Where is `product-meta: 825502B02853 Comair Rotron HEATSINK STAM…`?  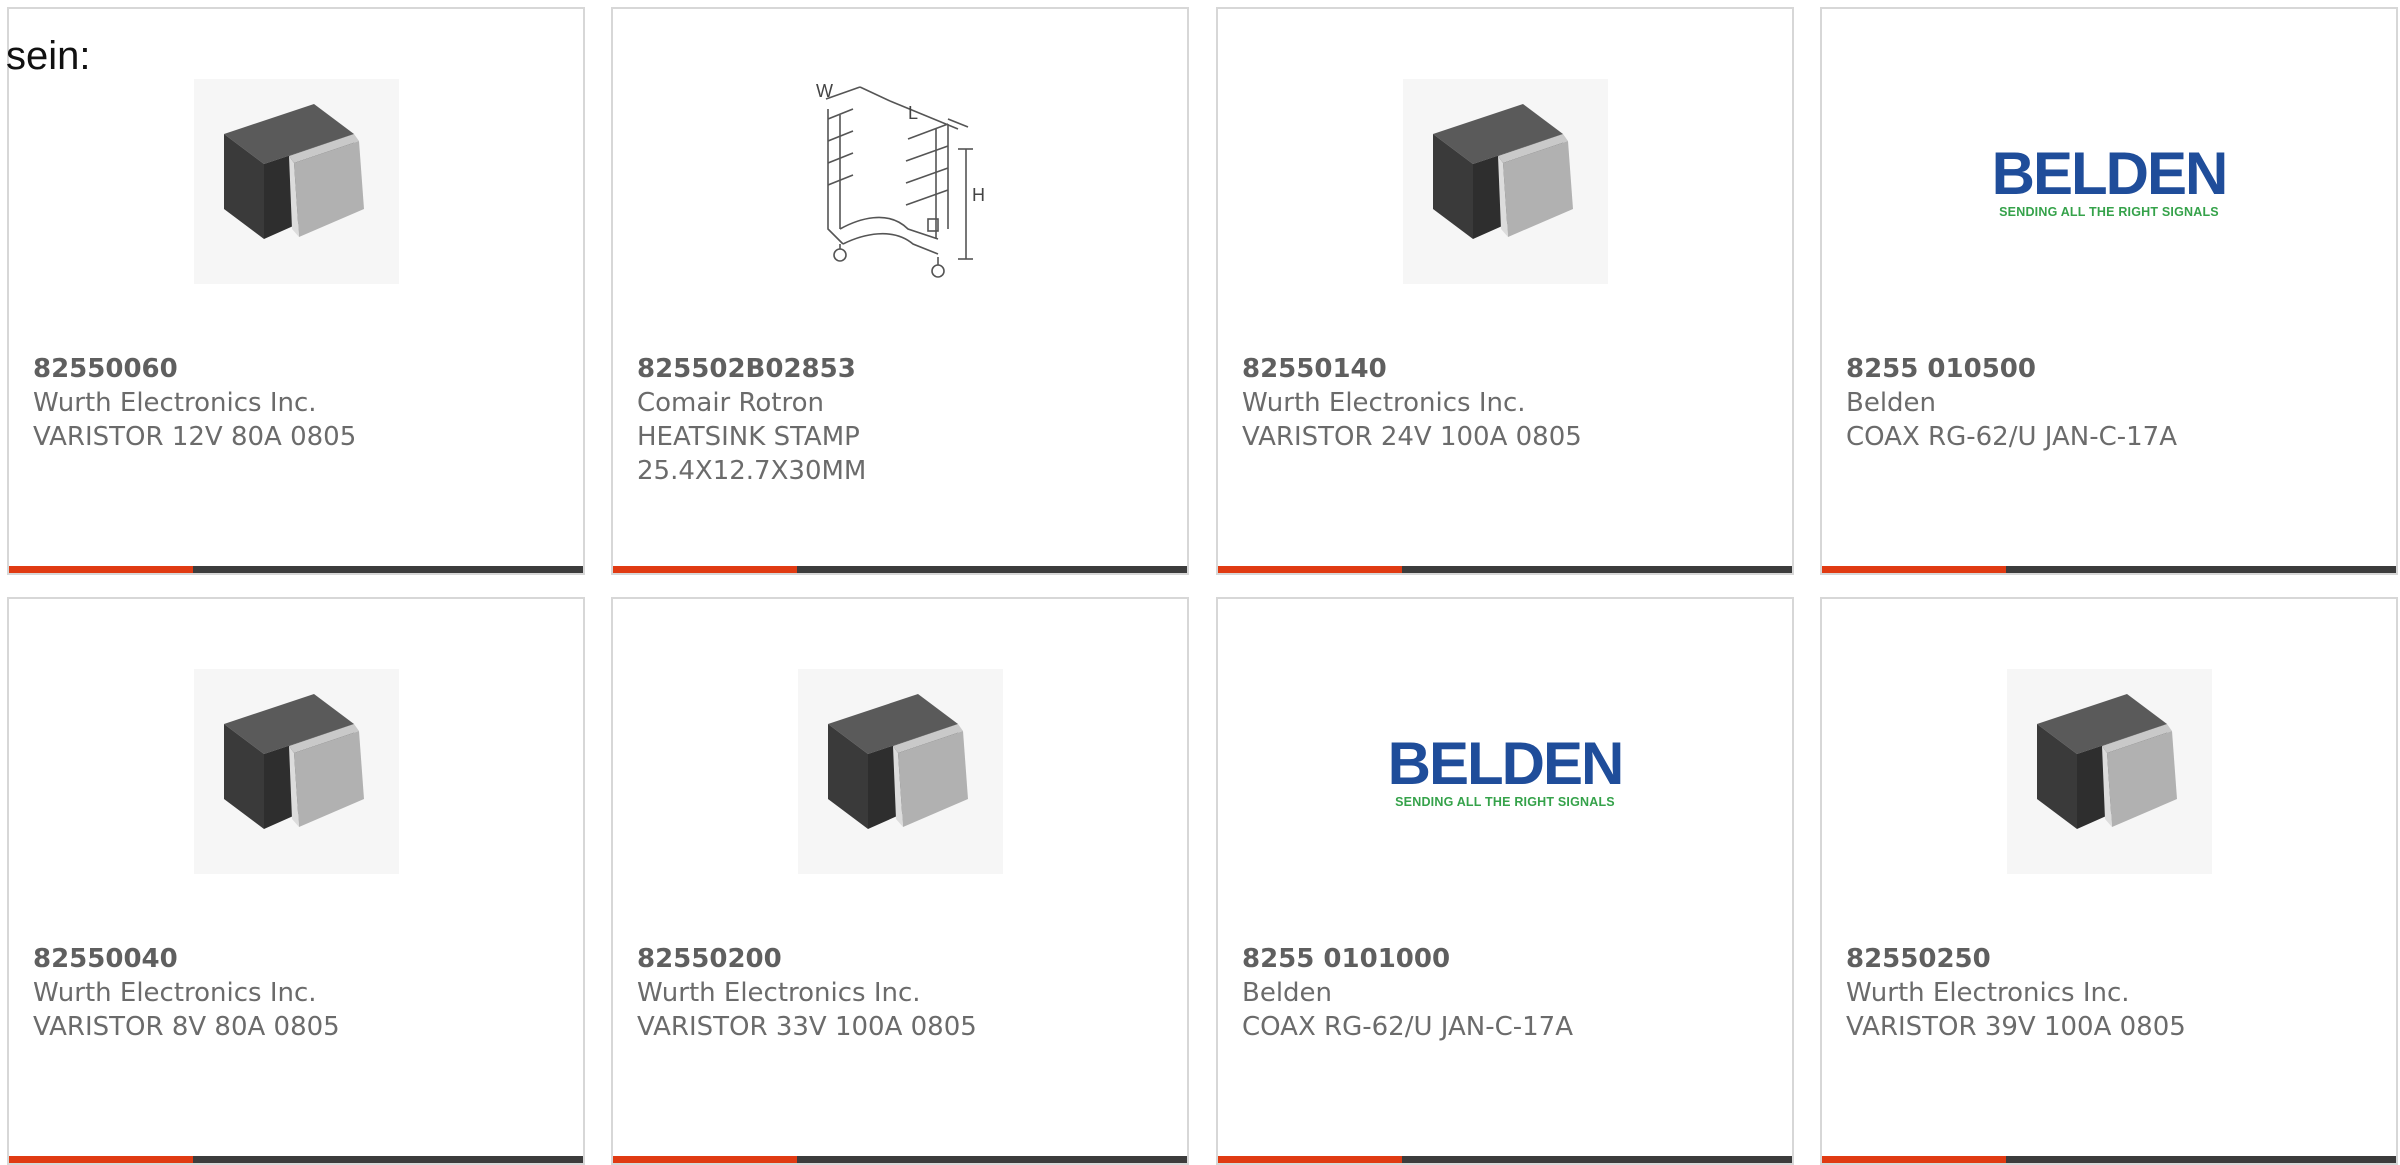
product-meta: 825502B02853 Comair Rotron HEATSINK STAM… is located at coordinates (900, 420).